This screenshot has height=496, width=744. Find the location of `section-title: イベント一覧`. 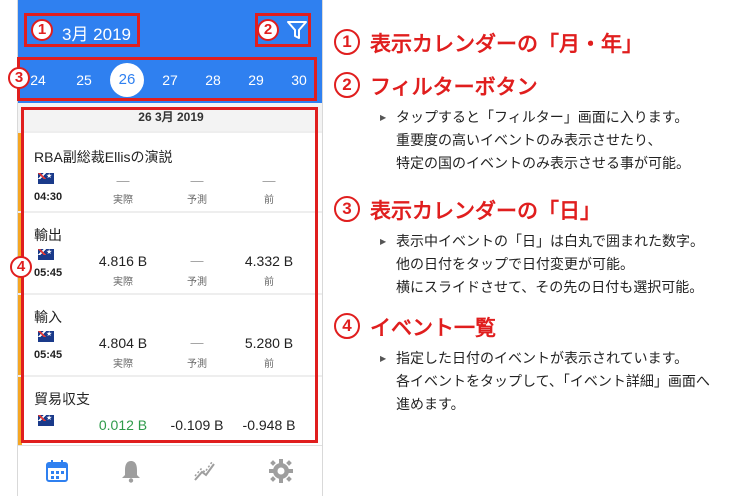

section-title: イベント一覧 is located at coordinates (433, 328).